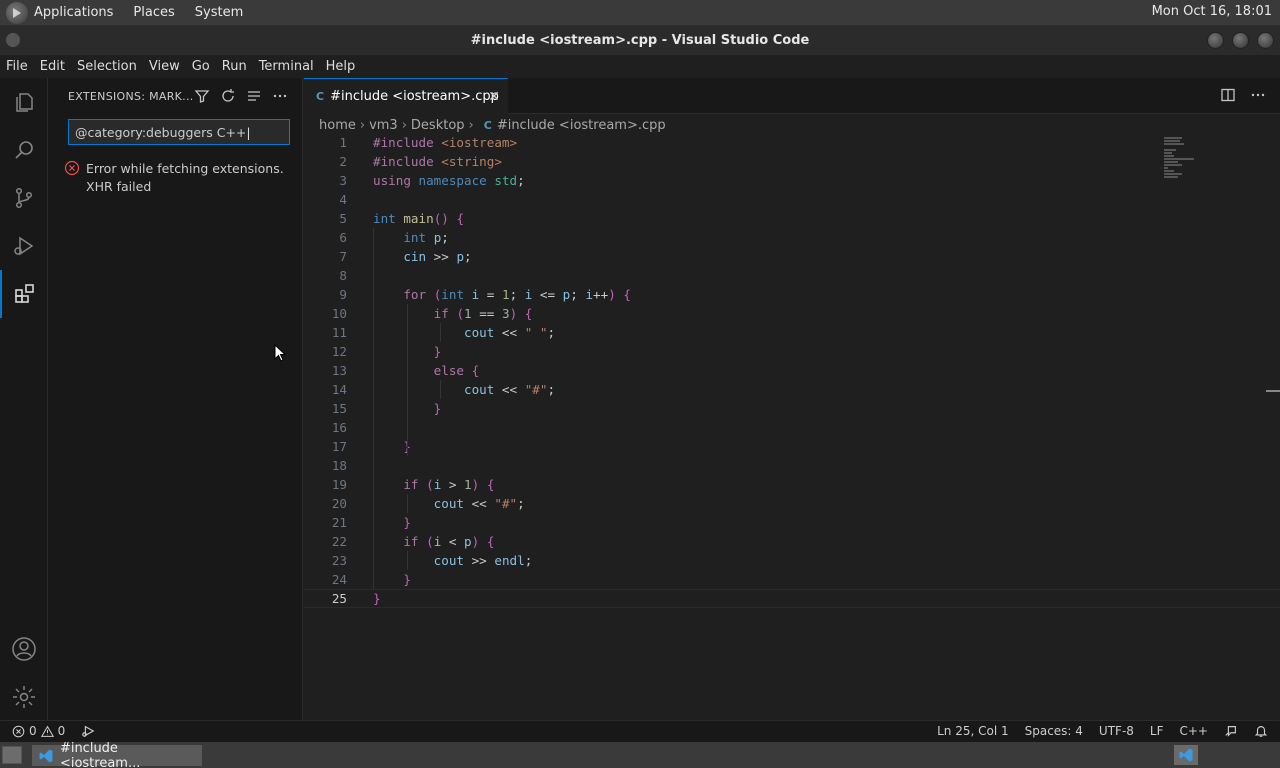 The width and height of the screenshot is (1280, 768). What do you see at coordinates (792, 142) in the screenshot?
I see `code-line: 1 #include <iostream>` at bounding box center [792, 142].